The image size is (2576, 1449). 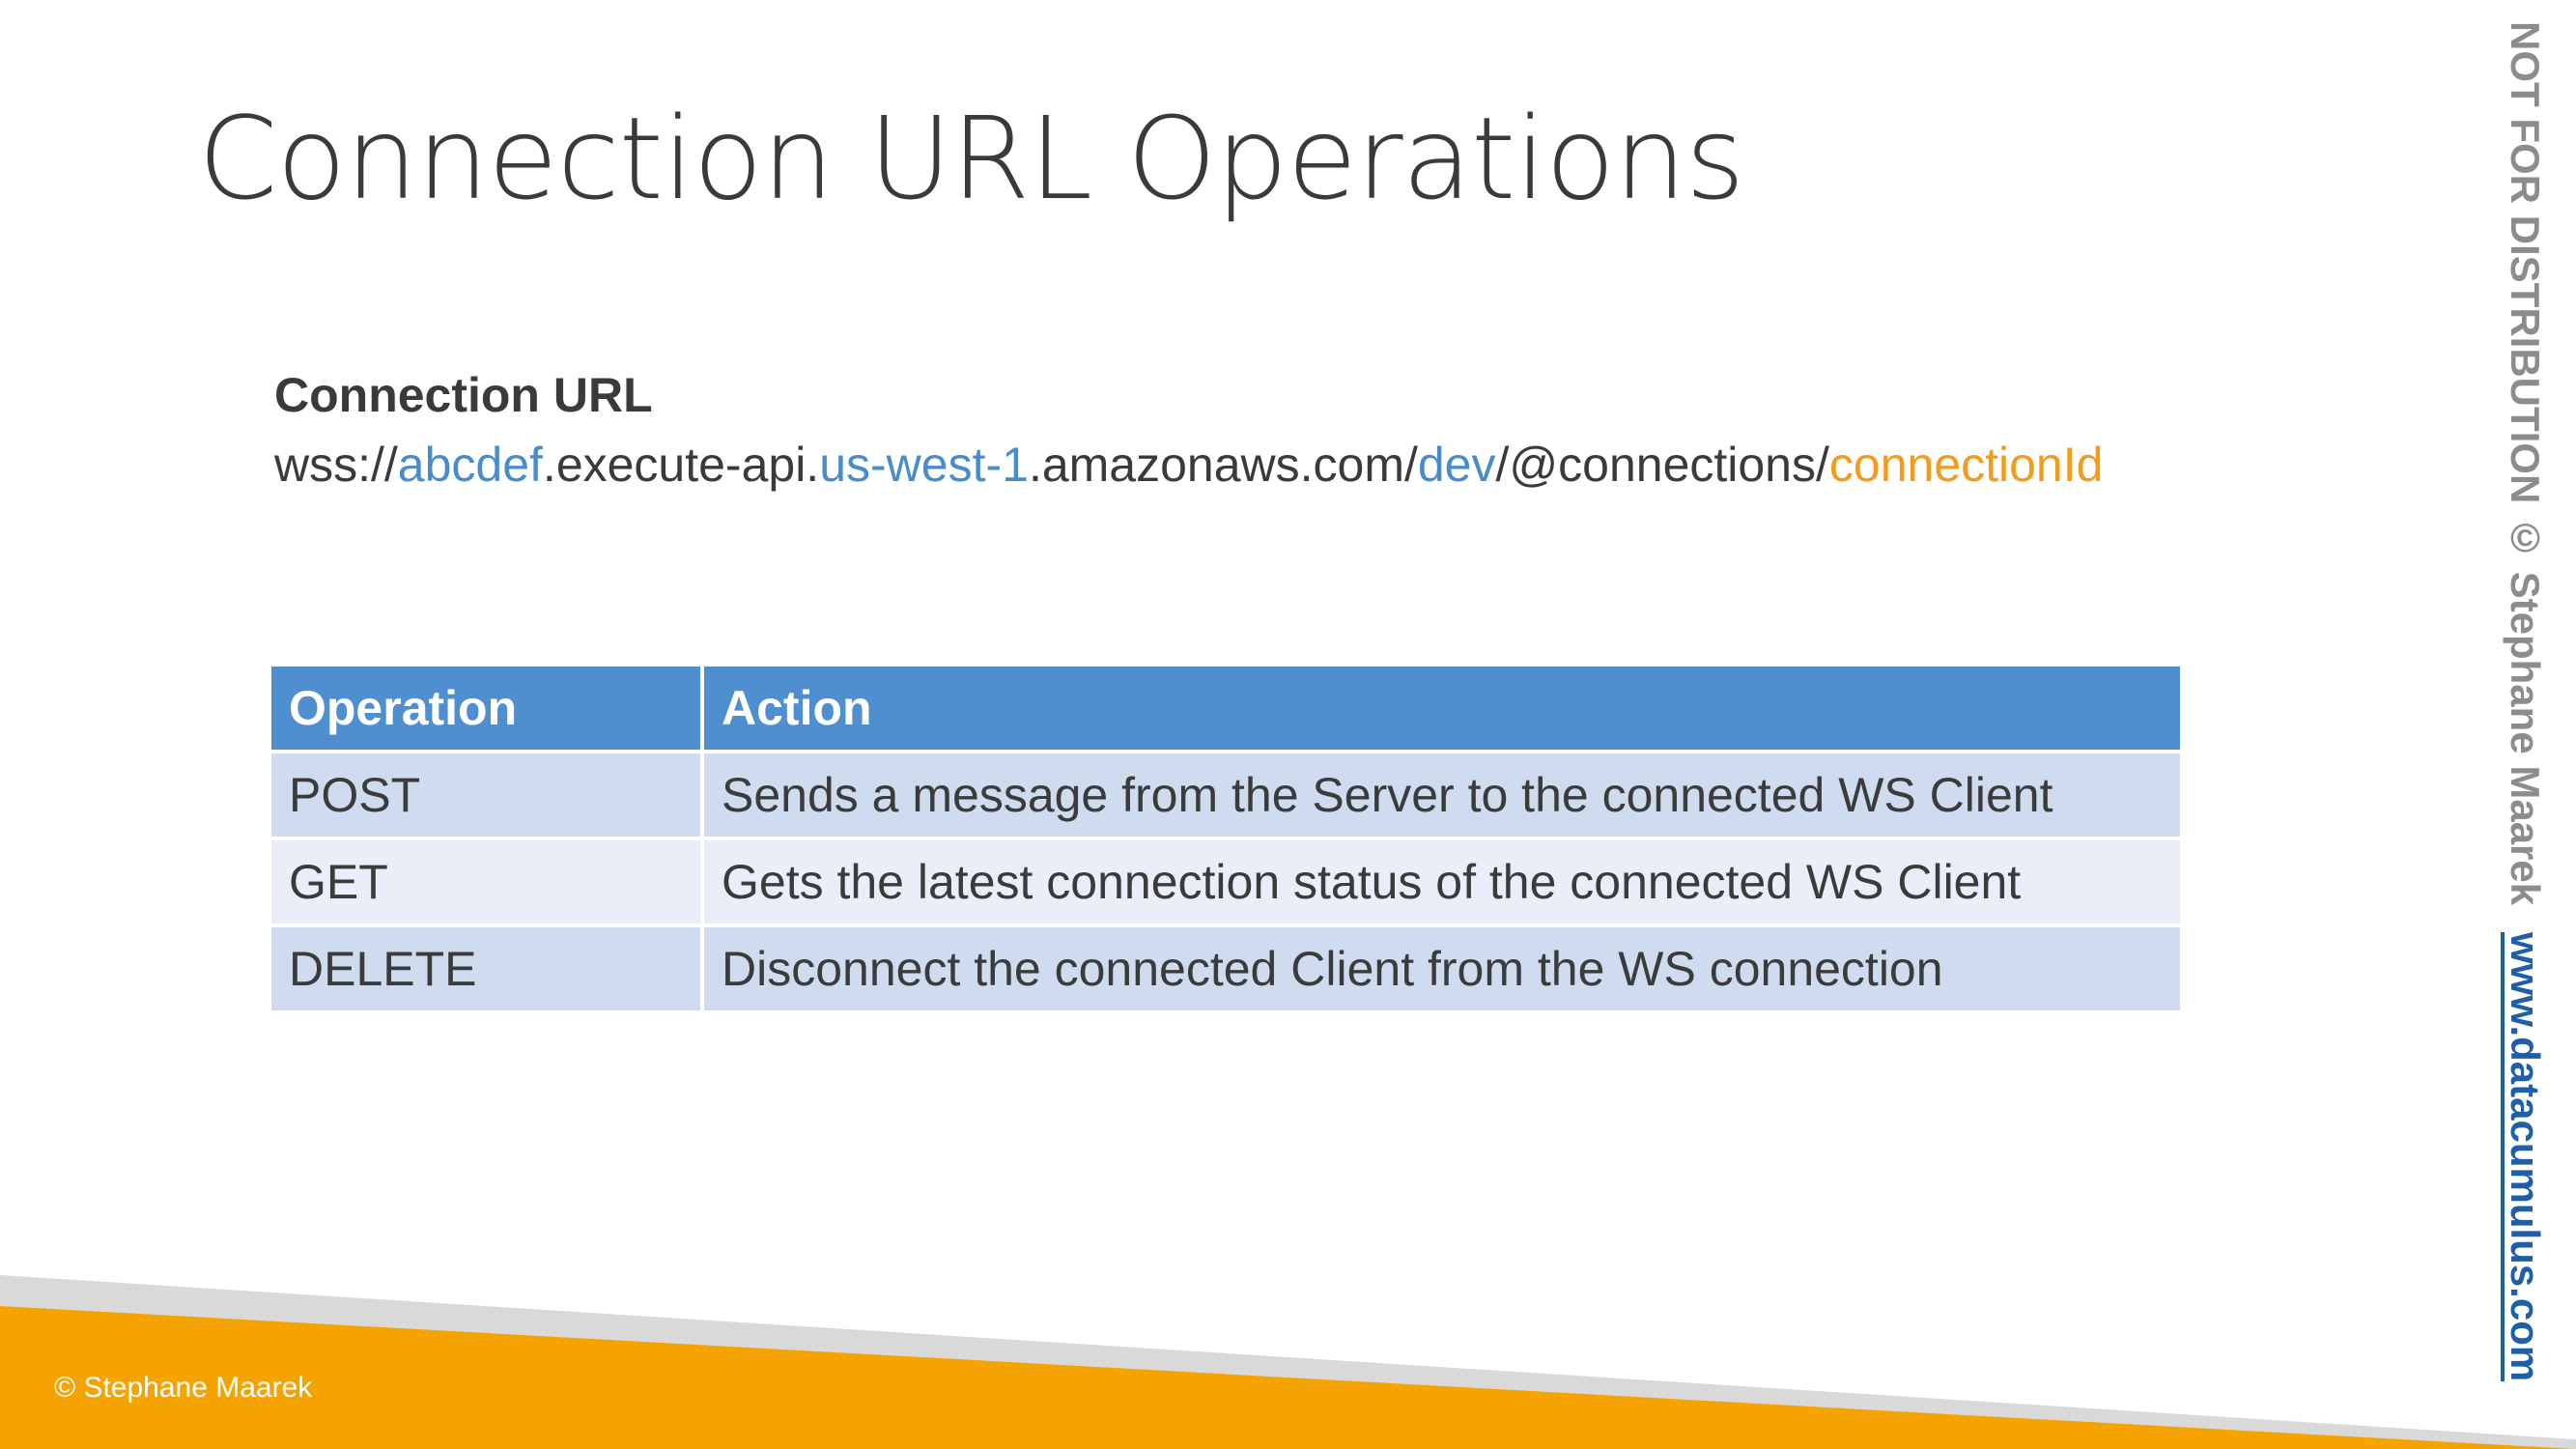 I want to click on table-header-row: Operation Action, so click(x=1225, y=710).